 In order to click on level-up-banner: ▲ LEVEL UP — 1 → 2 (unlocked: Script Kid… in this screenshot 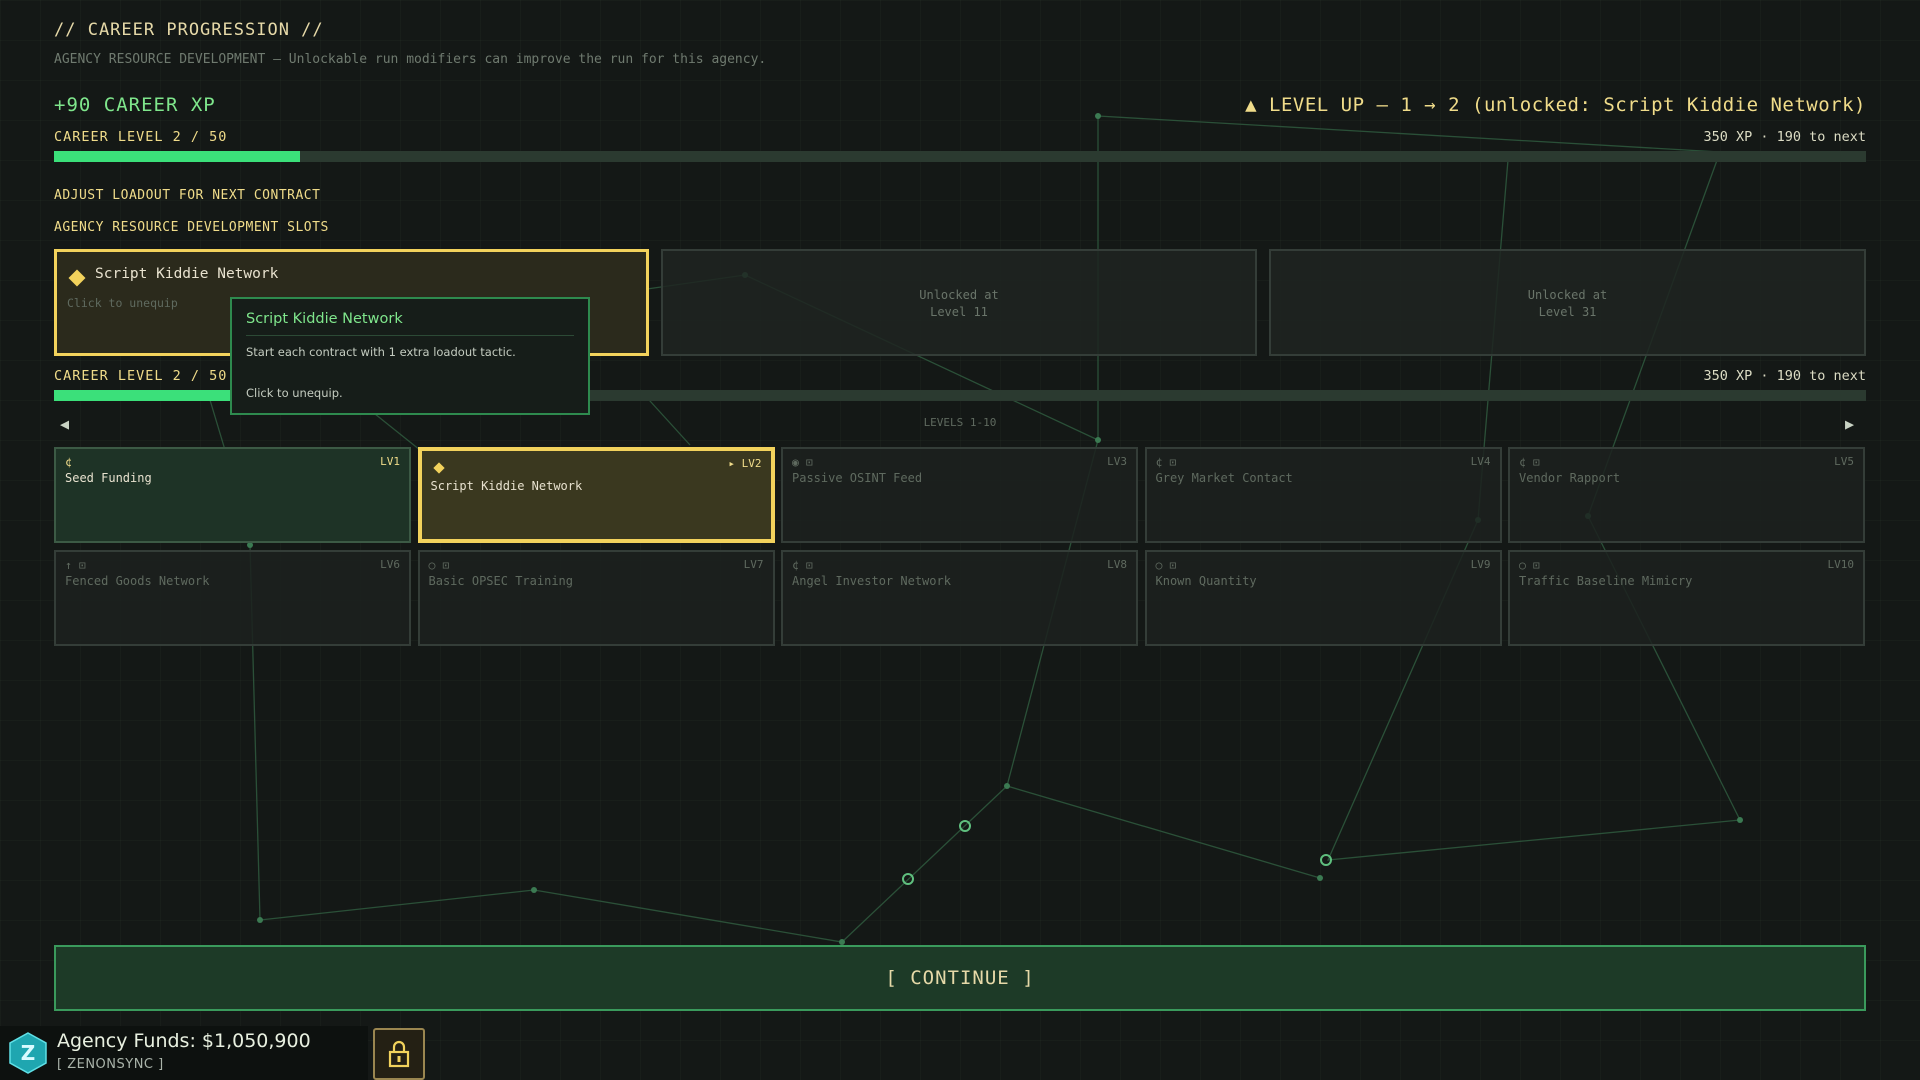, I will do `click(1555, 105)`.